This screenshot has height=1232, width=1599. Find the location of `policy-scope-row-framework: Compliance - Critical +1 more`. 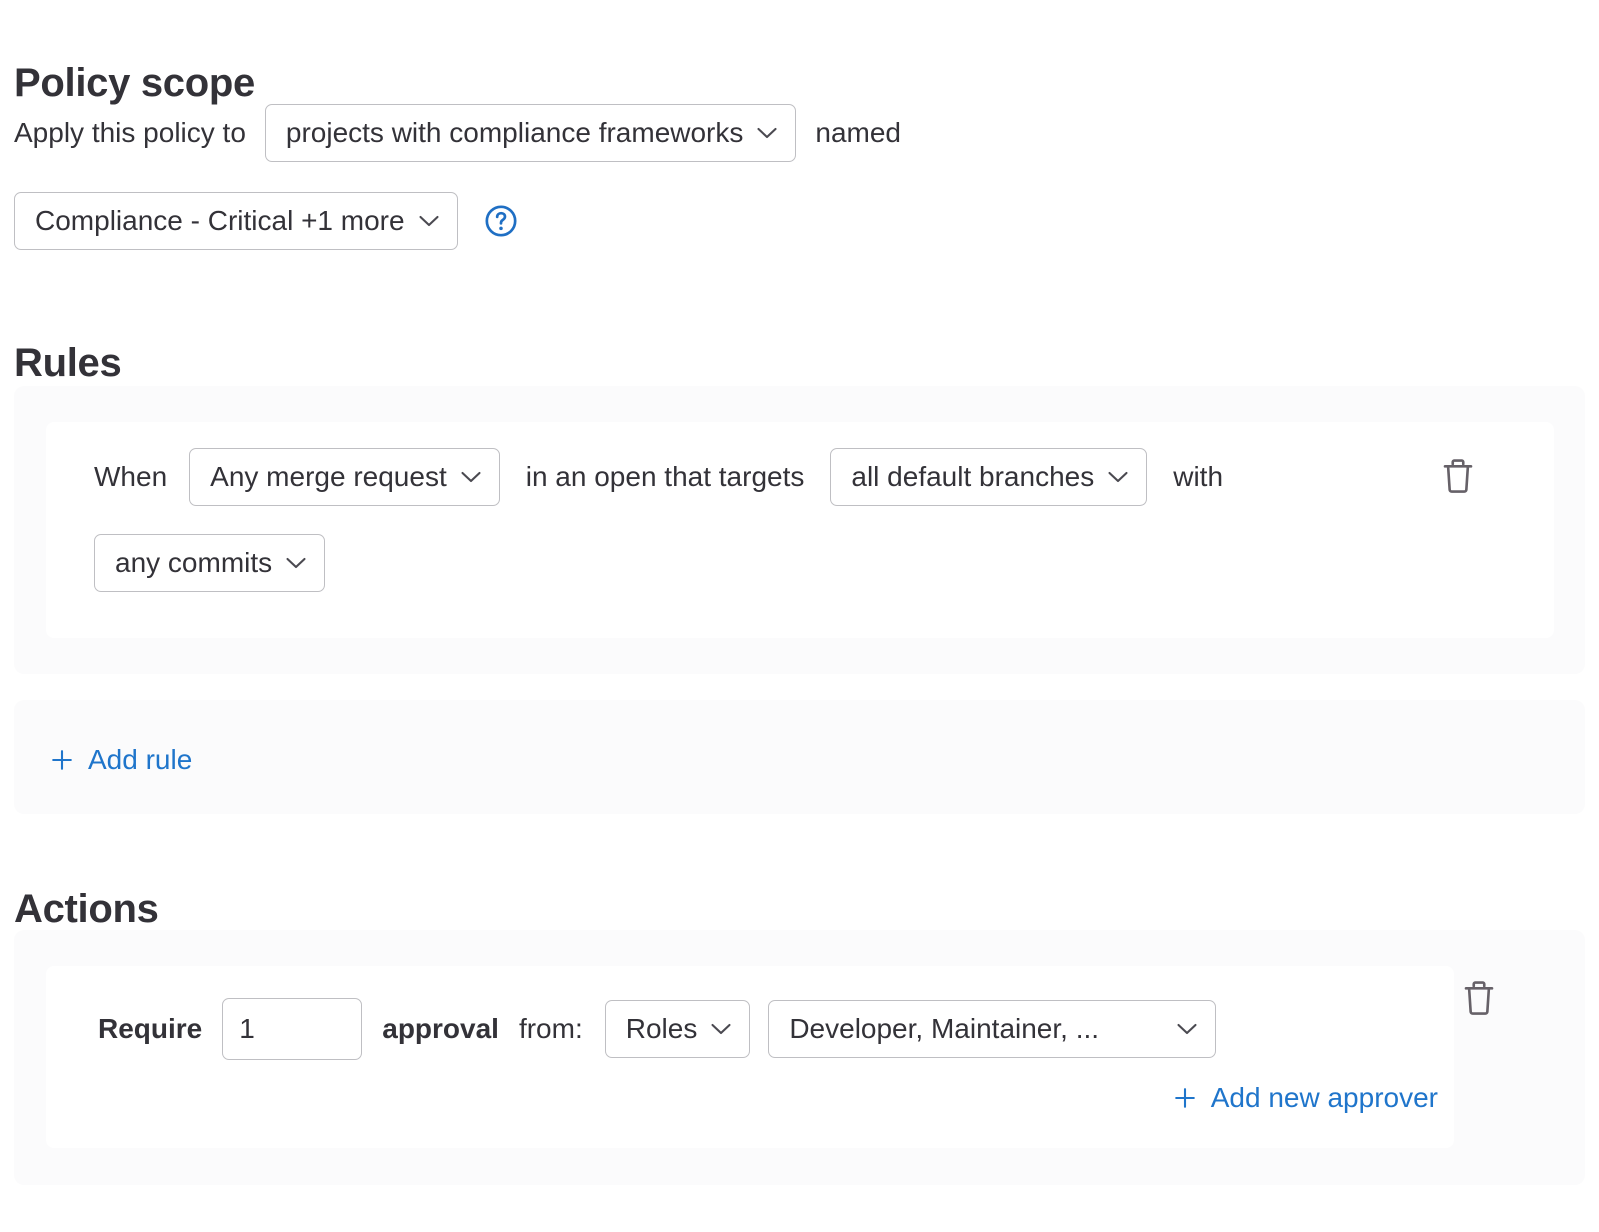

policy-scope-row-framework: Compliance - Critical +1 more is located at coordinates (266, 221).